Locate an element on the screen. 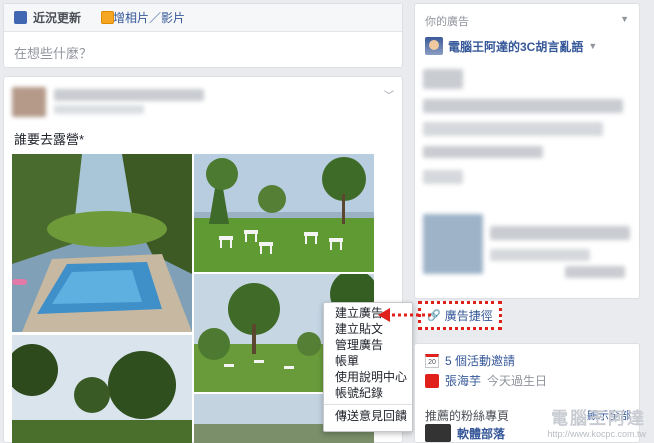 The width and height of the screenshot is (654, 443). site-watermark: 電腦王阿達 http://www.kocpc.com.tw is located at coordinates (596, 421).